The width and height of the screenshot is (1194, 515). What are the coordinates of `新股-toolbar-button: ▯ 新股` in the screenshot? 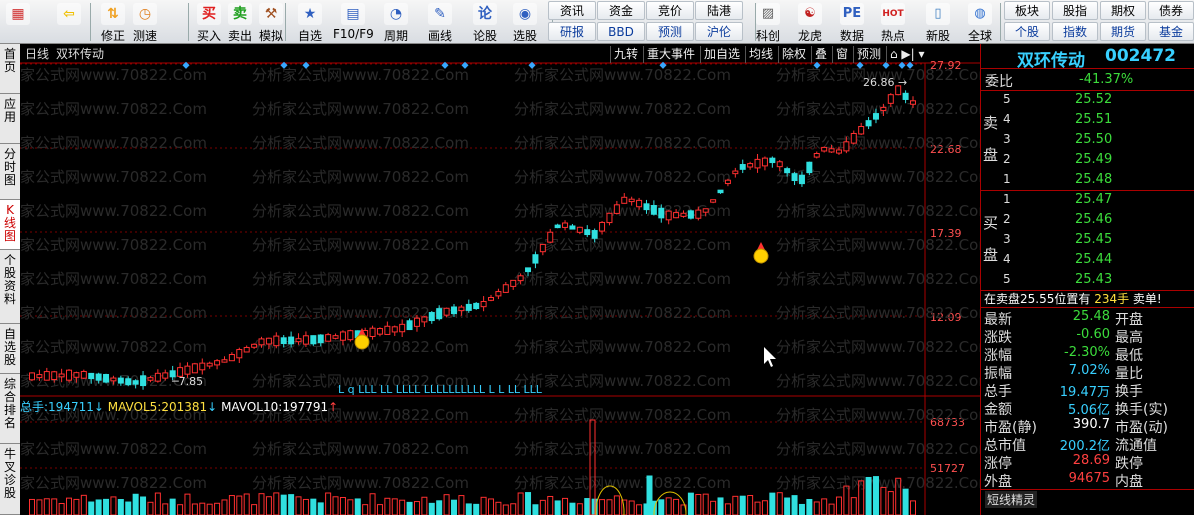 It's located at (938, 22).